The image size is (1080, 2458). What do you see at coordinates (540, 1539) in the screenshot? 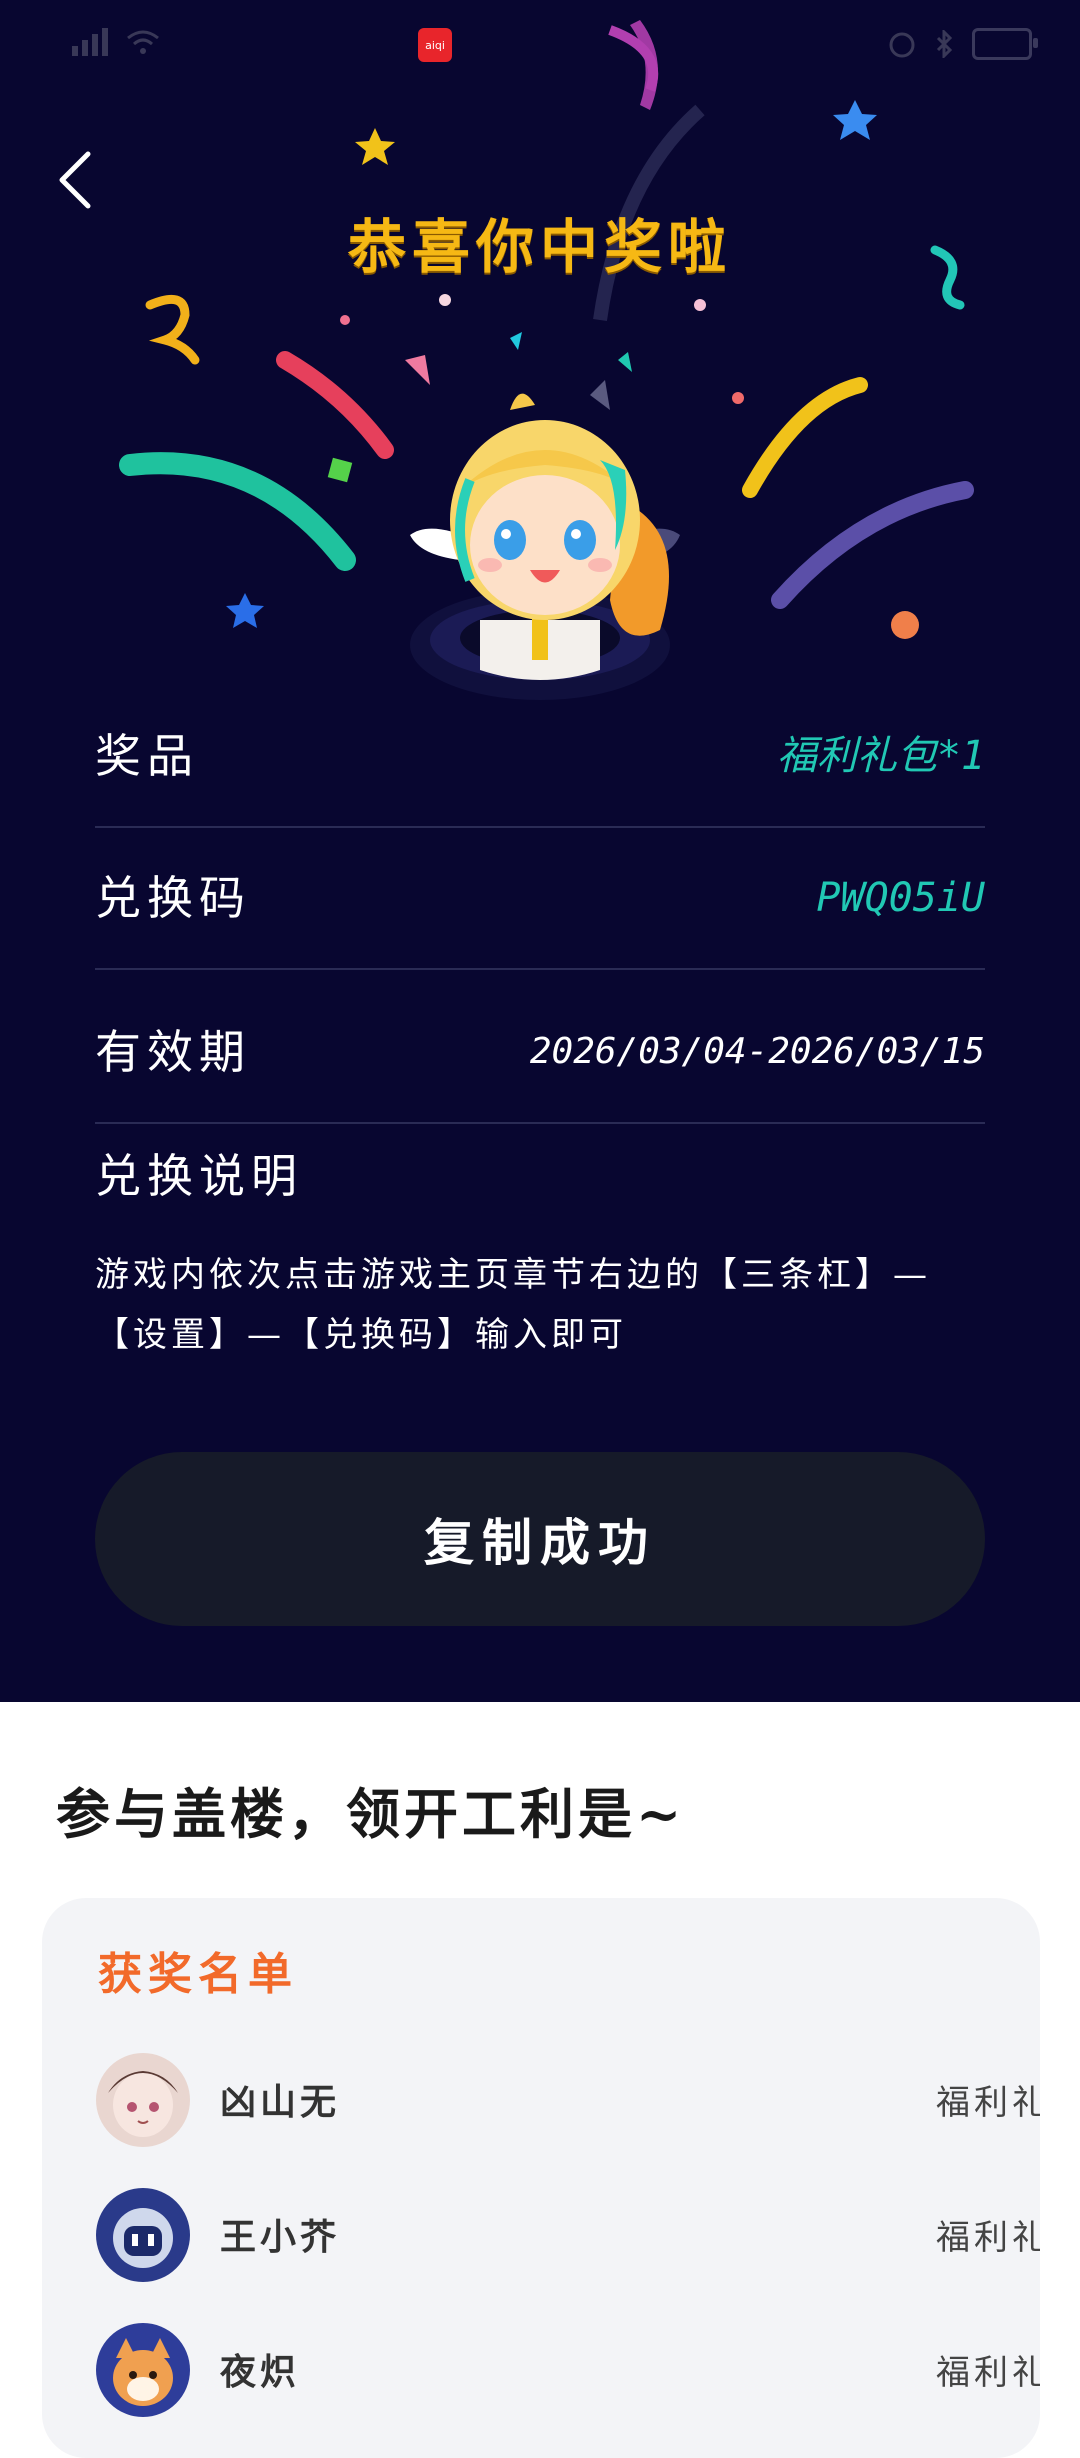
I see `copy-success-button: 复制成功` at bounding box center [540, 1539].